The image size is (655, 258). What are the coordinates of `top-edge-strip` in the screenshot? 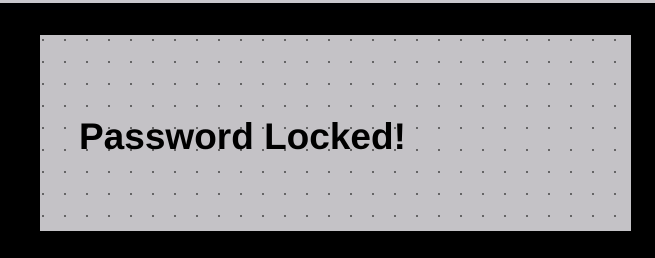 It's located at (327, 1).